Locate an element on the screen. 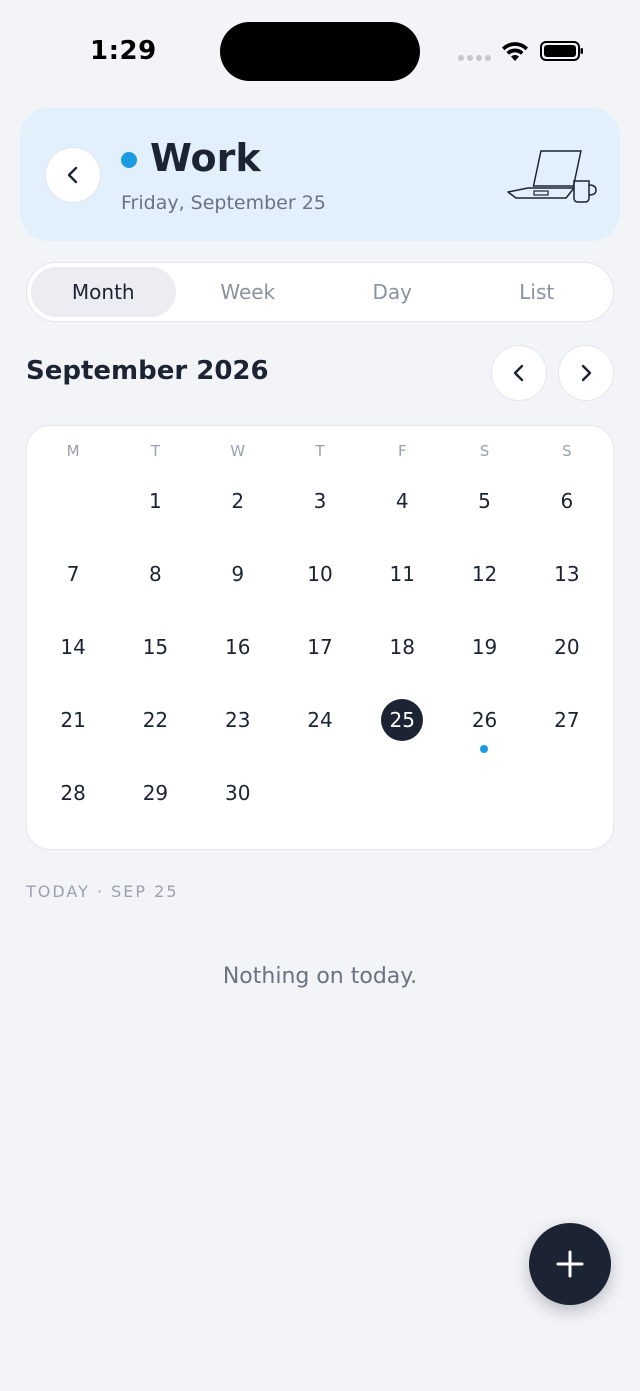 The width and height of the screenshot is (640, 1391). day-number: 8 is located at coordinates (155, 574).